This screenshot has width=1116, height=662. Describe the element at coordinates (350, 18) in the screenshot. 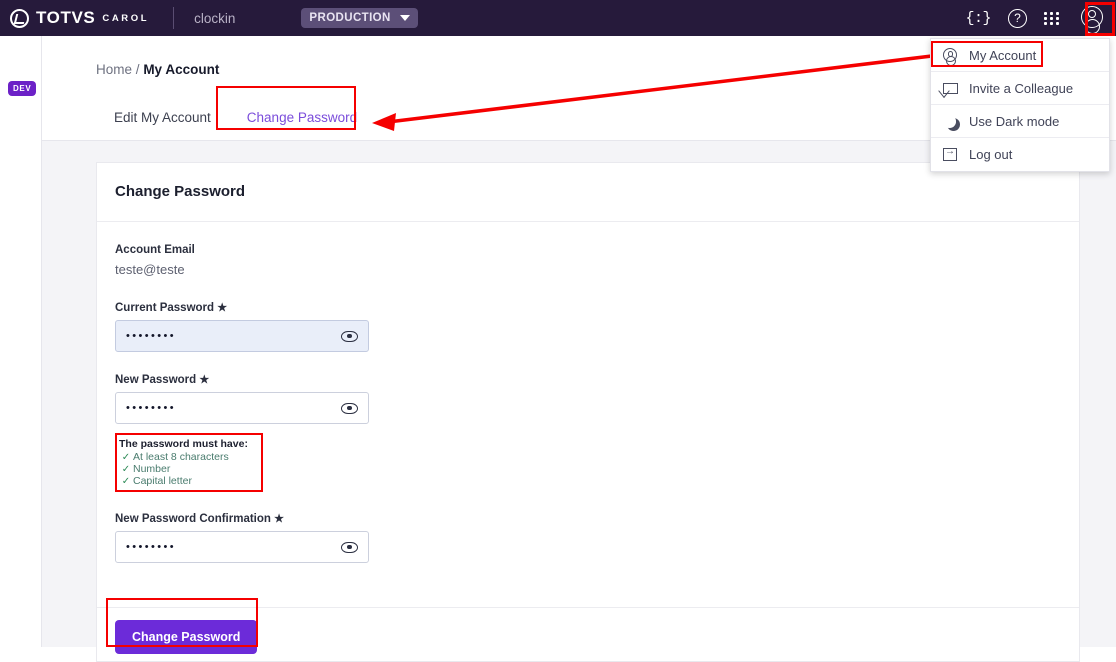

I see `environment-label: PRODUCTION` at that location.